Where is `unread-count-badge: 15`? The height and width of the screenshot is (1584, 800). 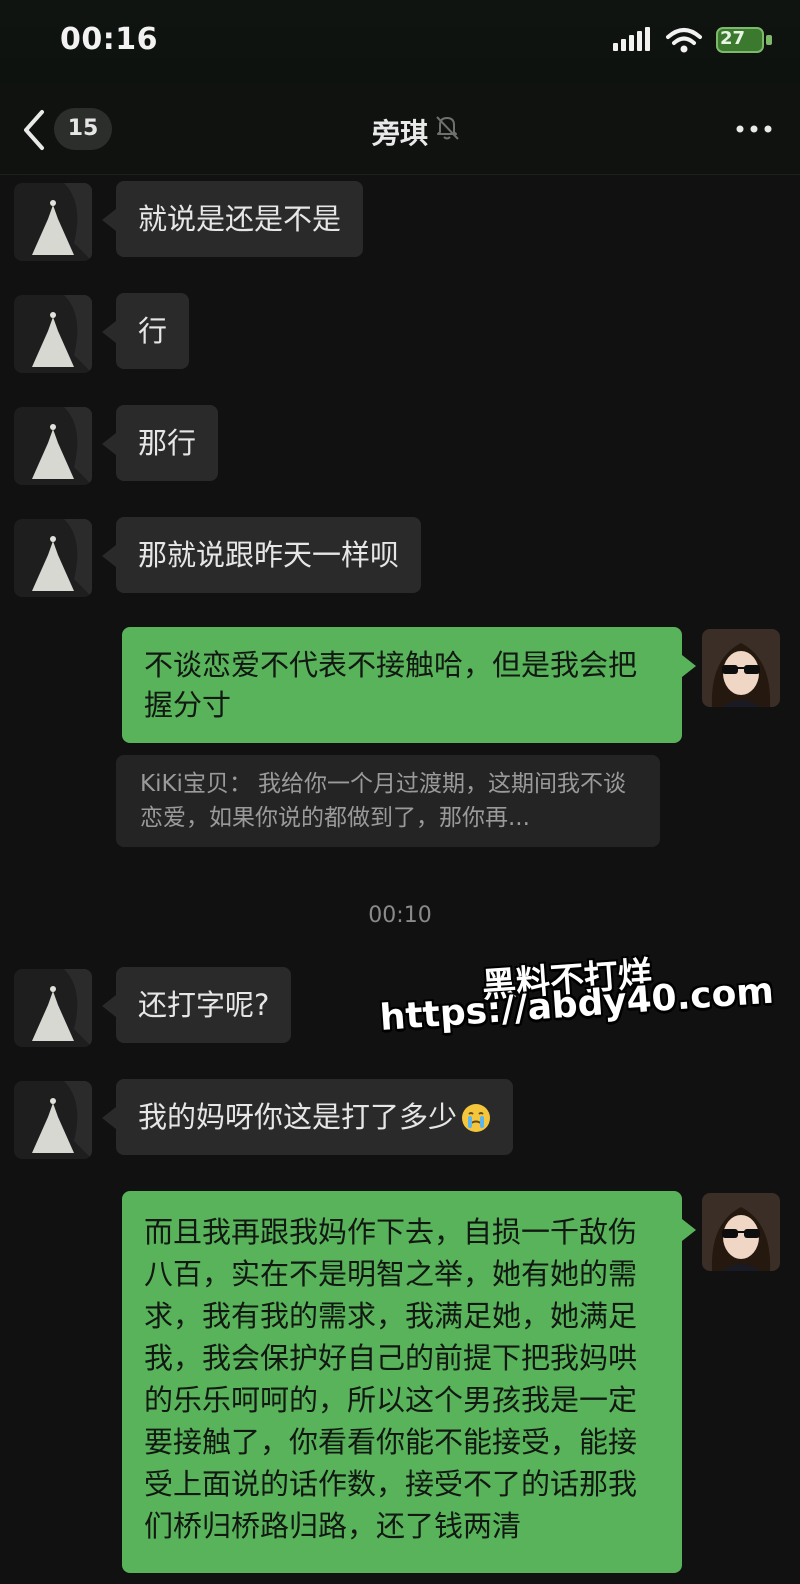
unread-count-badge: 15 is located at coordinates (83, 129).